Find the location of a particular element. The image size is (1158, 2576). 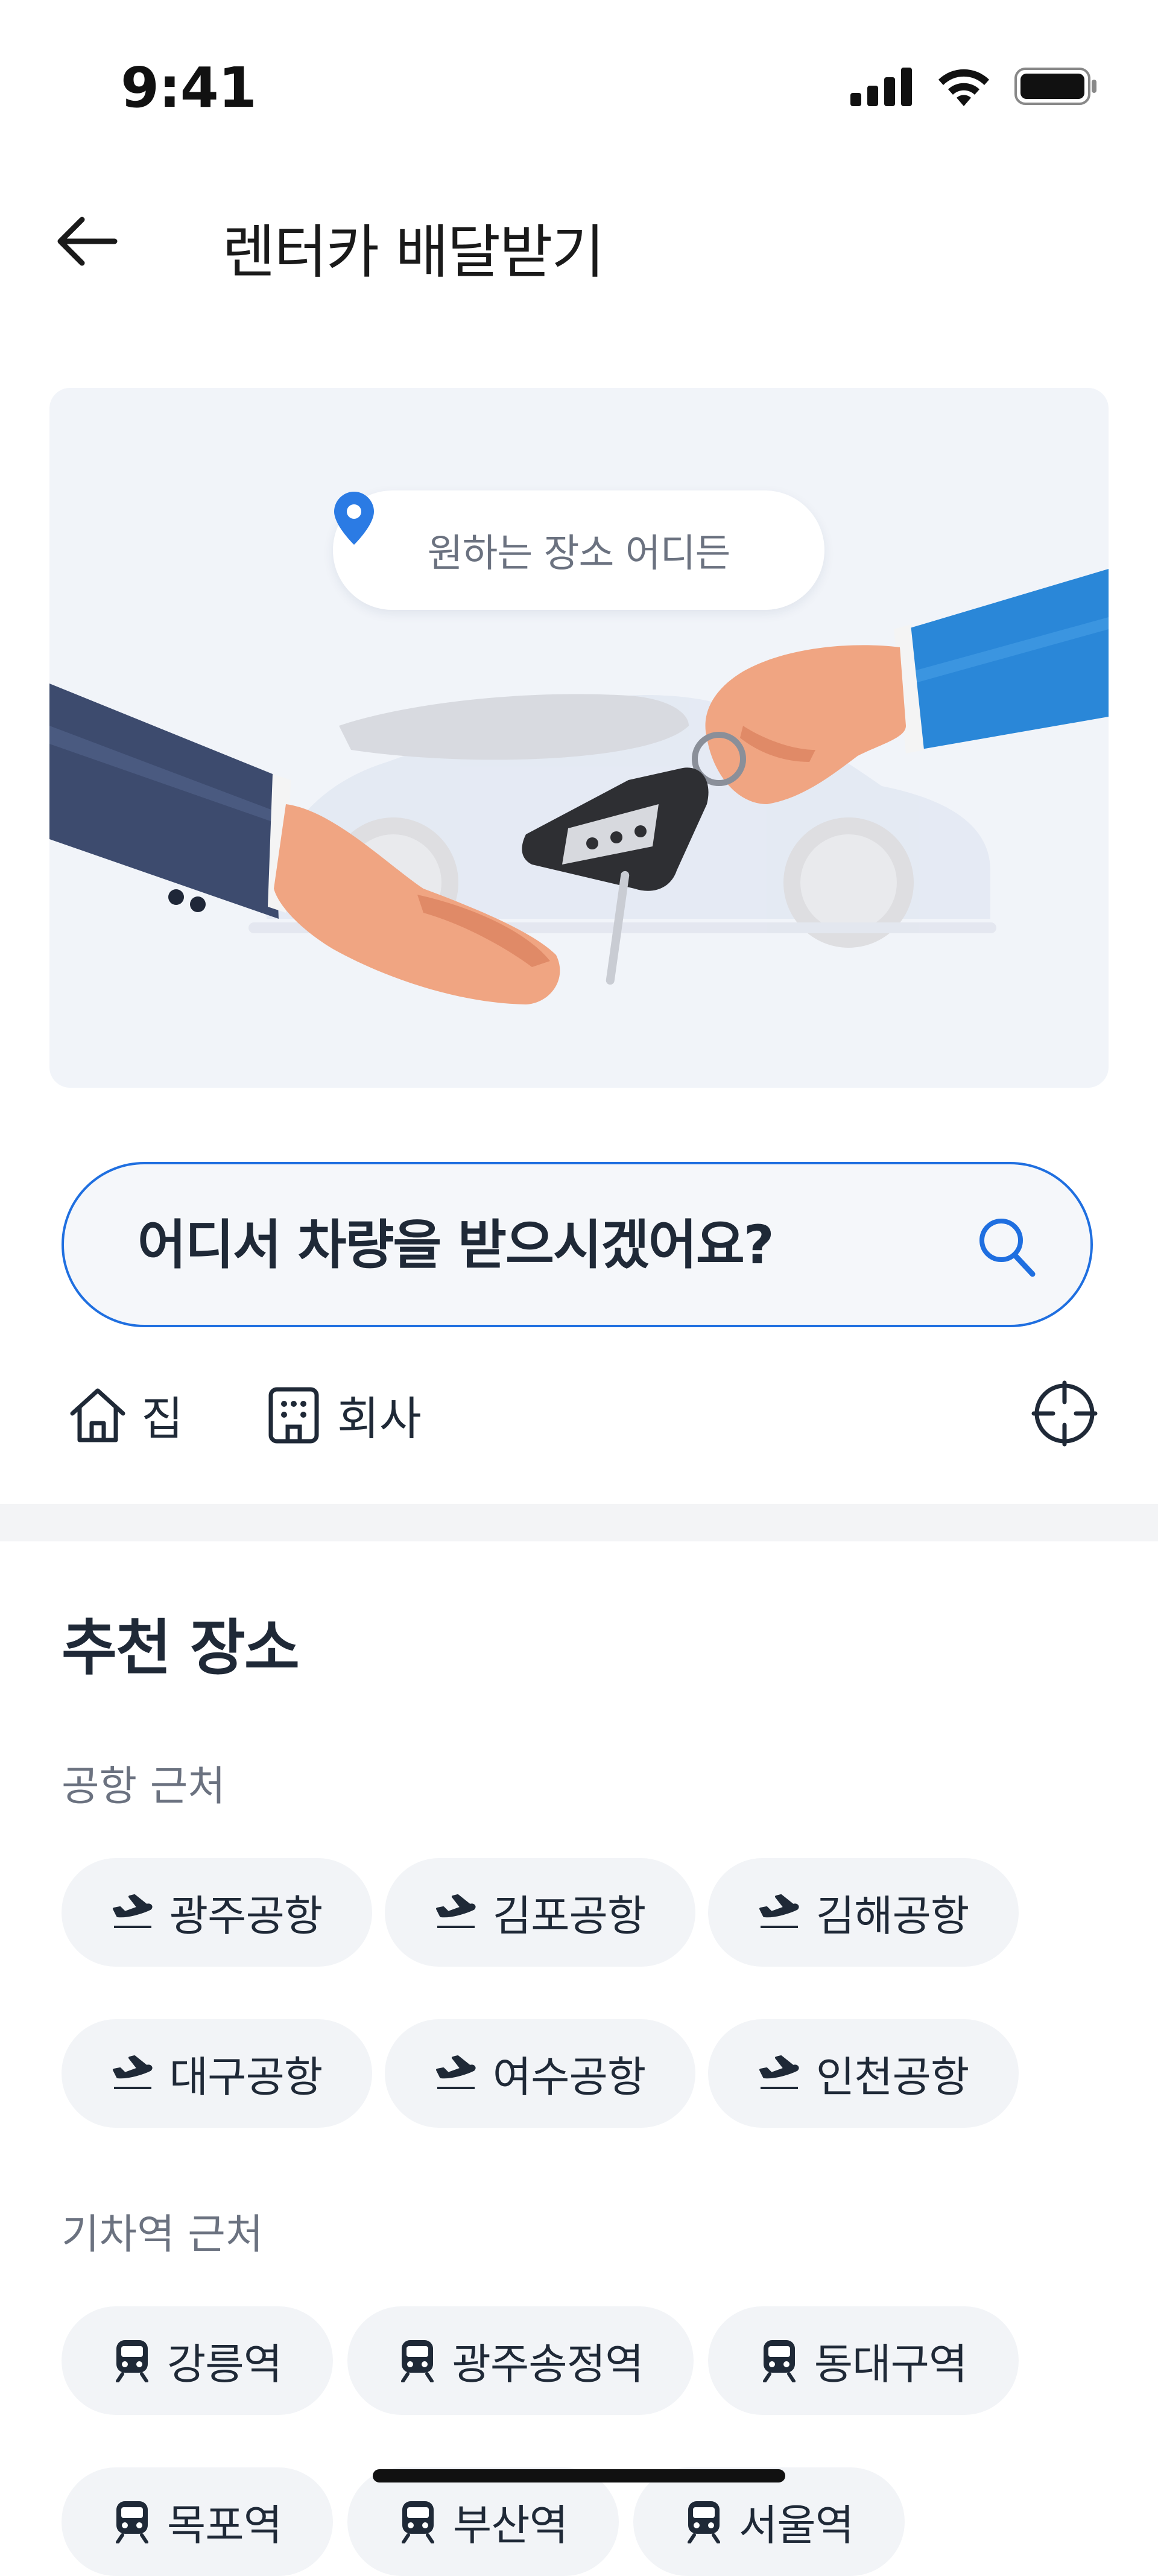

search-box is located at coordinates (577, 1245).